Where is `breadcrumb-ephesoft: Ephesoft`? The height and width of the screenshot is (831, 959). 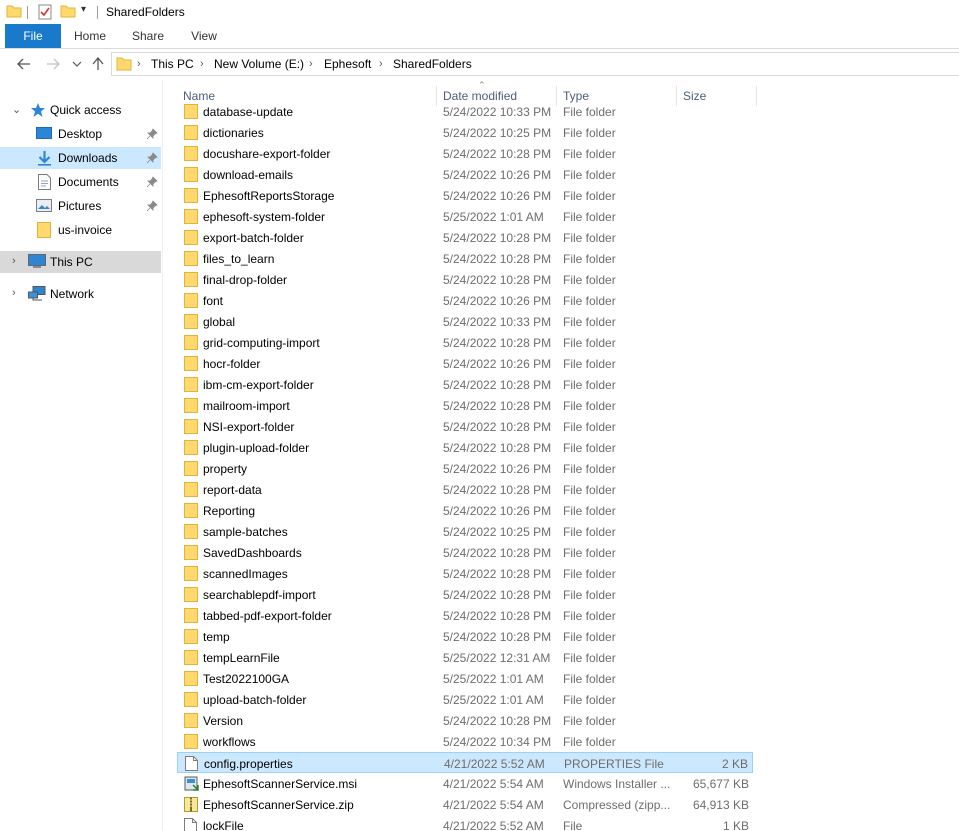
breadcrumb-ephesoft: Ephesoft is located at coordinates (347, 64).